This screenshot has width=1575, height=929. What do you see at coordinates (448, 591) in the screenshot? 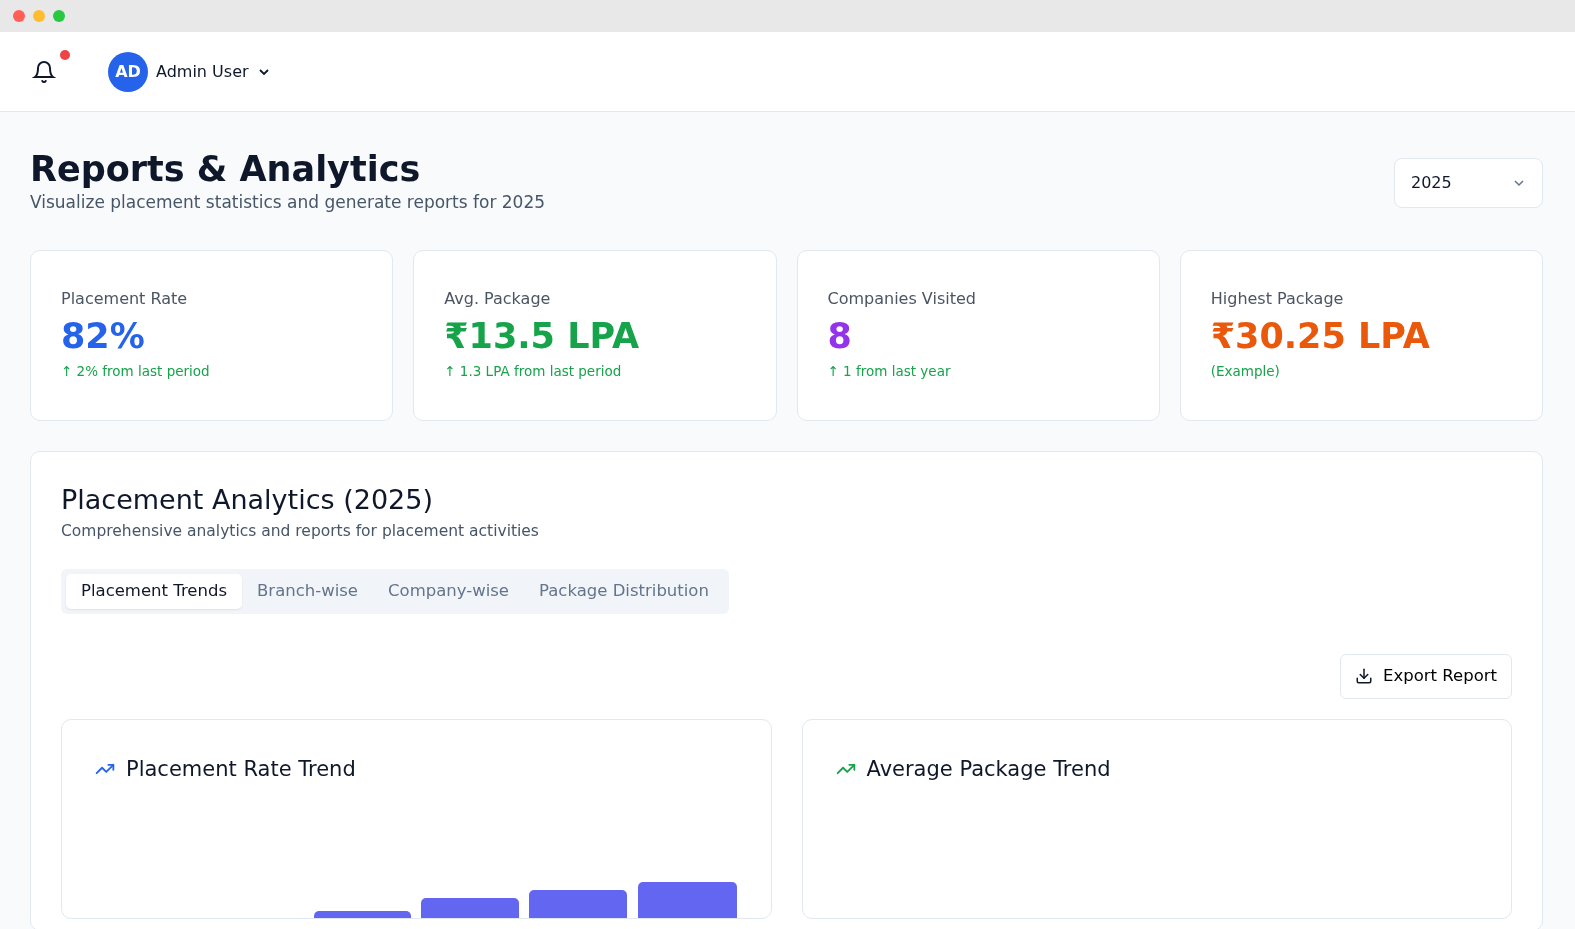
I see `tab: Company-wise` at bounding box center [448, 591].